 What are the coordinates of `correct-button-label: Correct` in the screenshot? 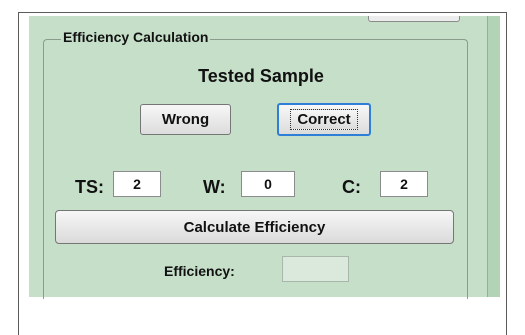 It's located at (324, 119).